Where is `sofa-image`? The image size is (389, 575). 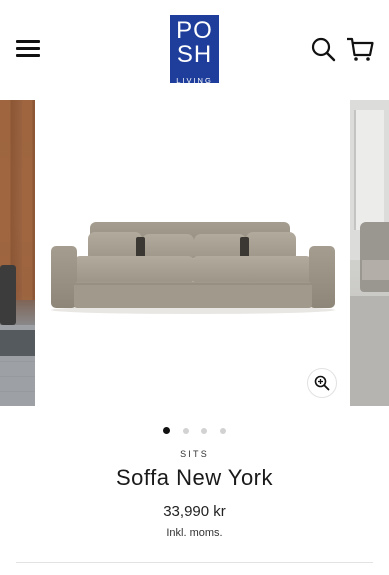
sofa-image is located at coordinates (193, 268).